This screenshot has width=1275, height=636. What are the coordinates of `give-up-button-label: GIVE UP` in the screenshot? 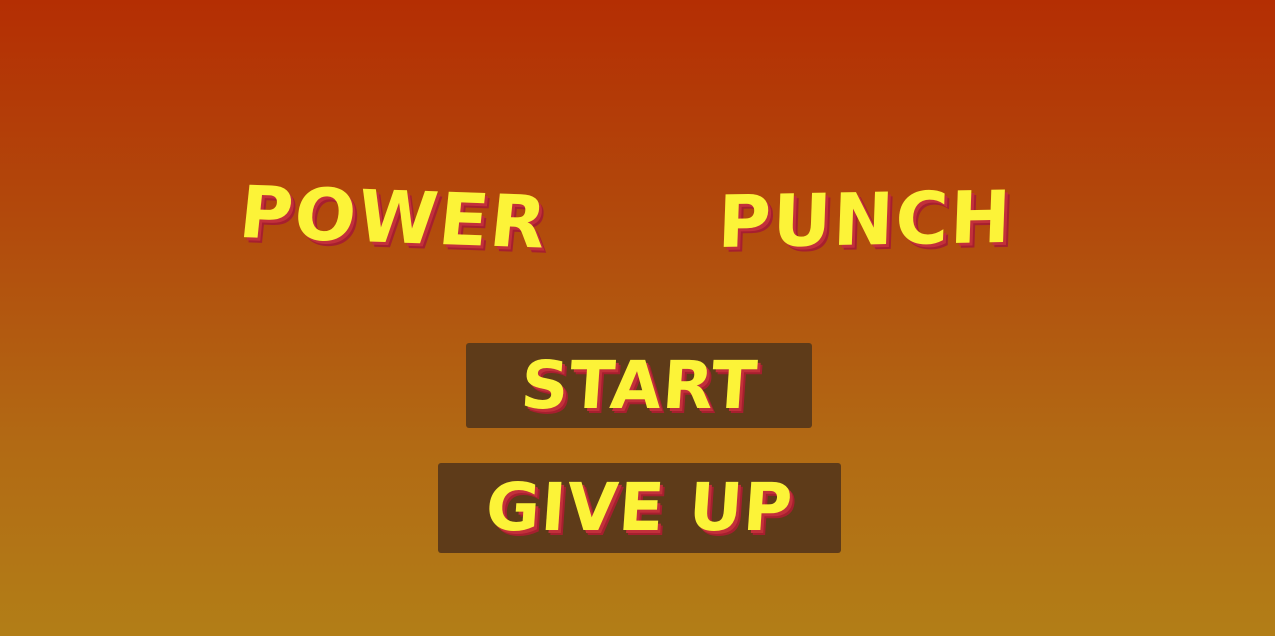 It's located at (639, 507).